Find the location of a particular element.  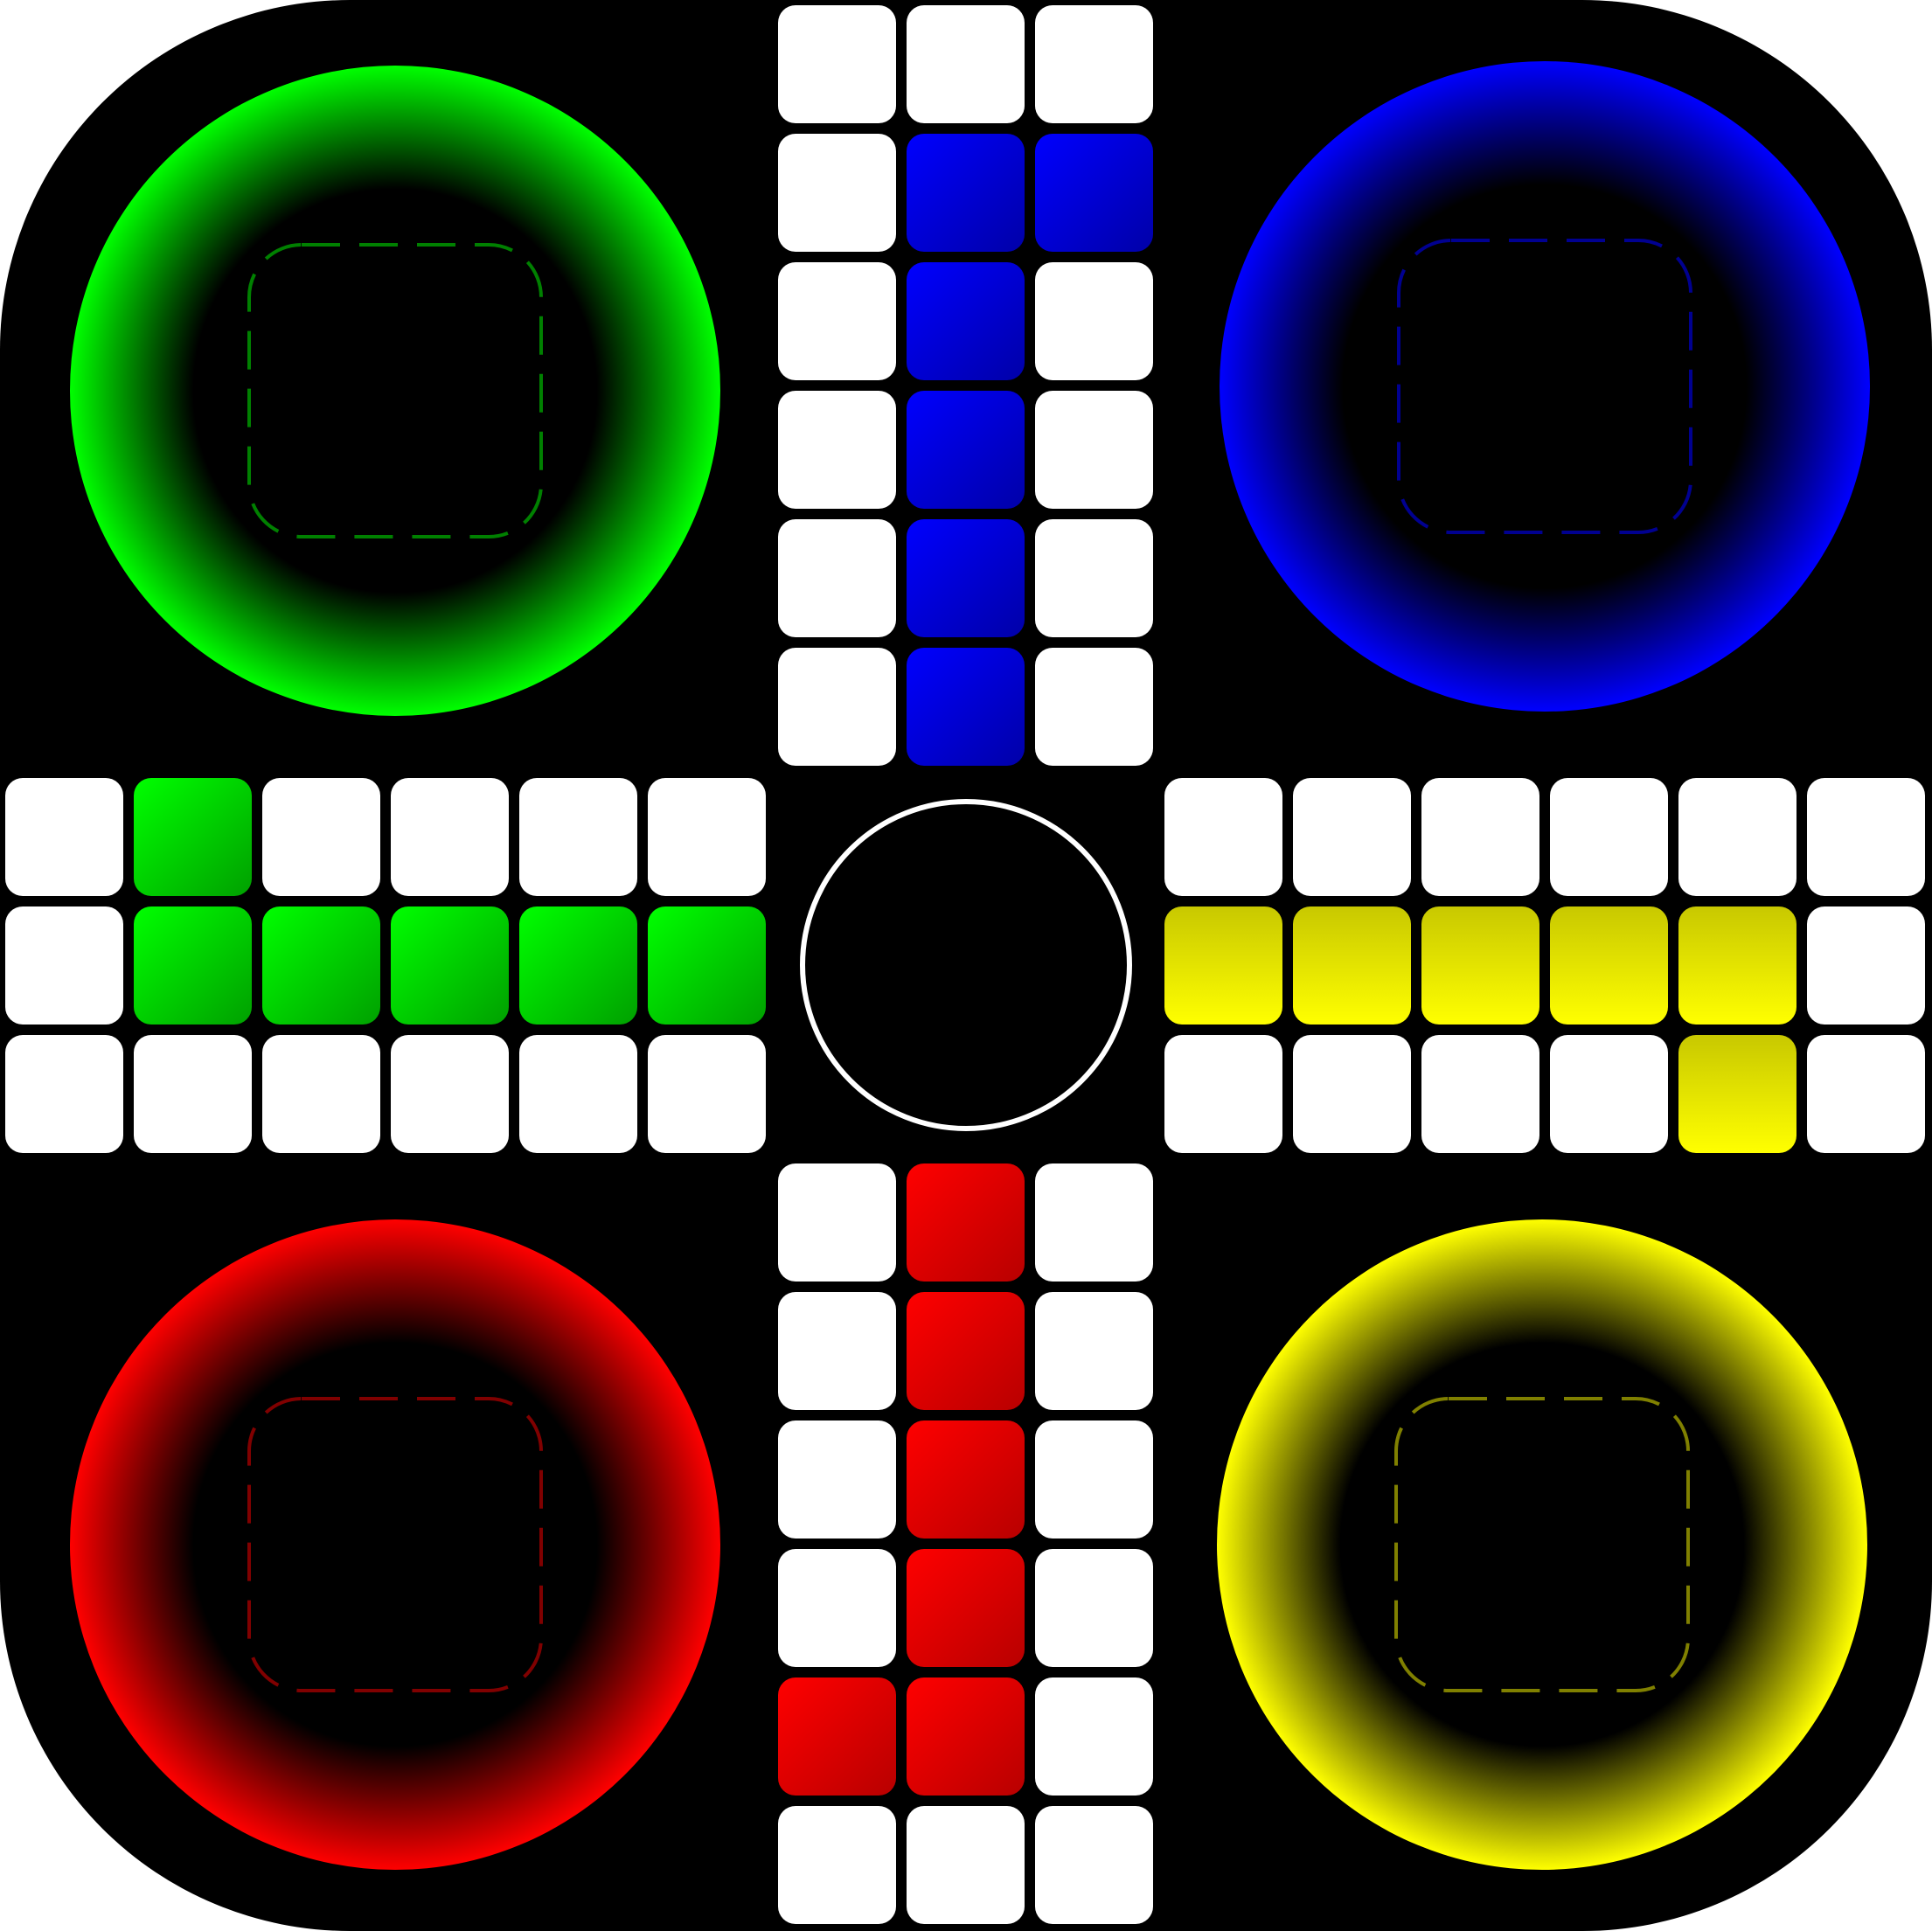

red-nest-circle is located at coordinates (395, 1545).